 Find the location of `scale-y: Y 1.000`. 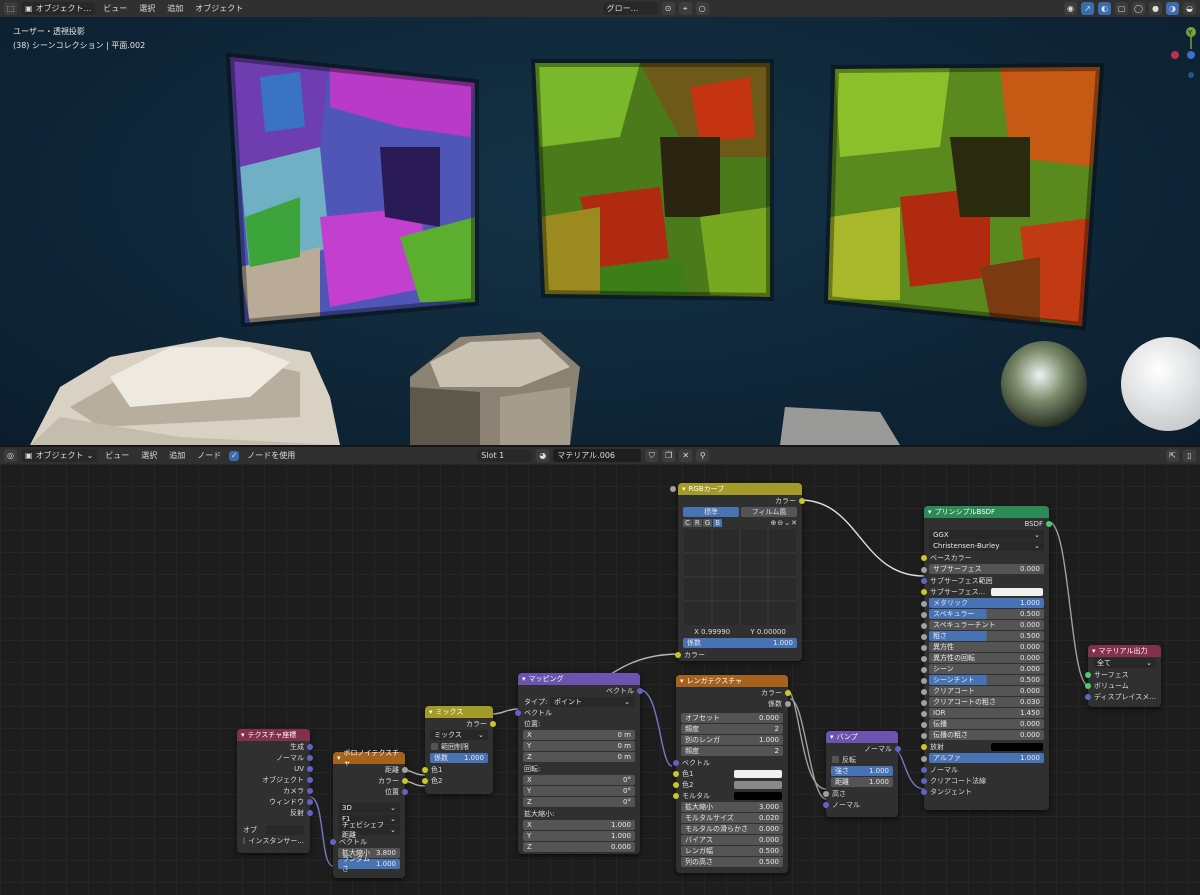

scale-y: Y 1.000 is located at coordinates (579, 836).